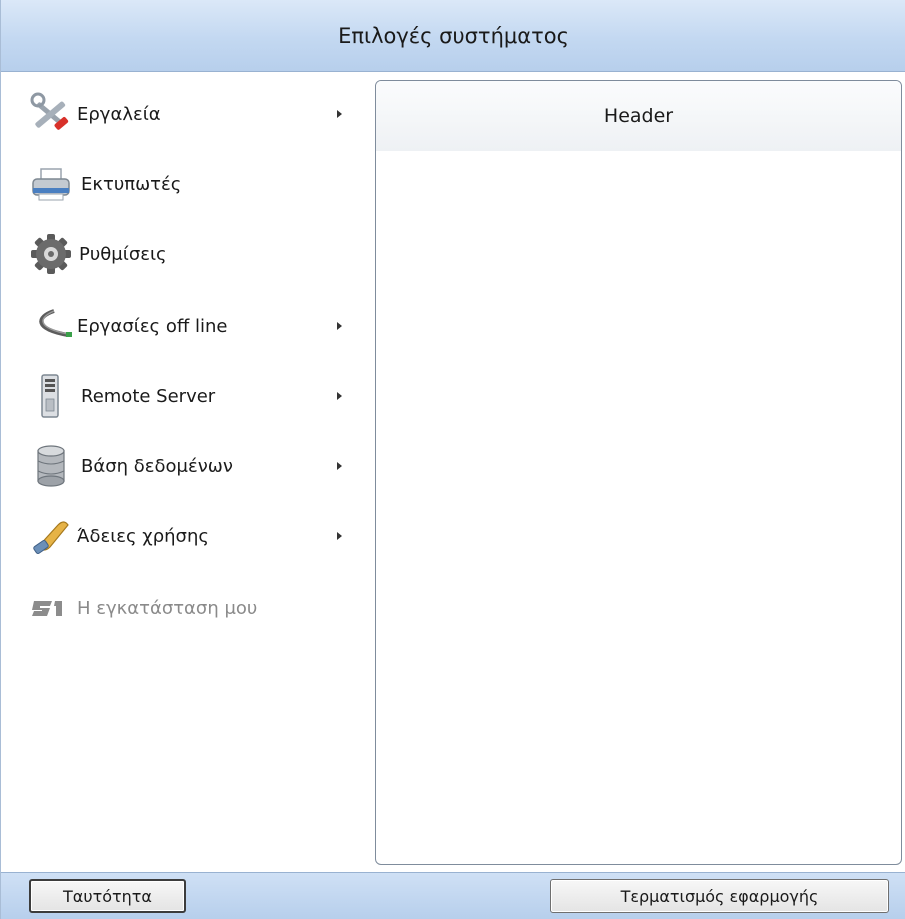 This screenshot has height=919, width=905. What do you see at coordinates (638, 116) in the screenshot?
I see `panel-header: Header` at bounding box center [638, 116].